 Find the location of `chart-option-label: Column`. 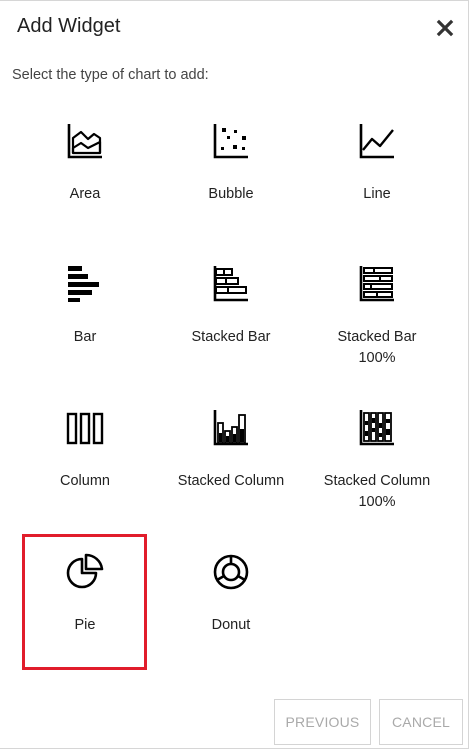

chart-option-label: Column is located at coordinates (85, 481).